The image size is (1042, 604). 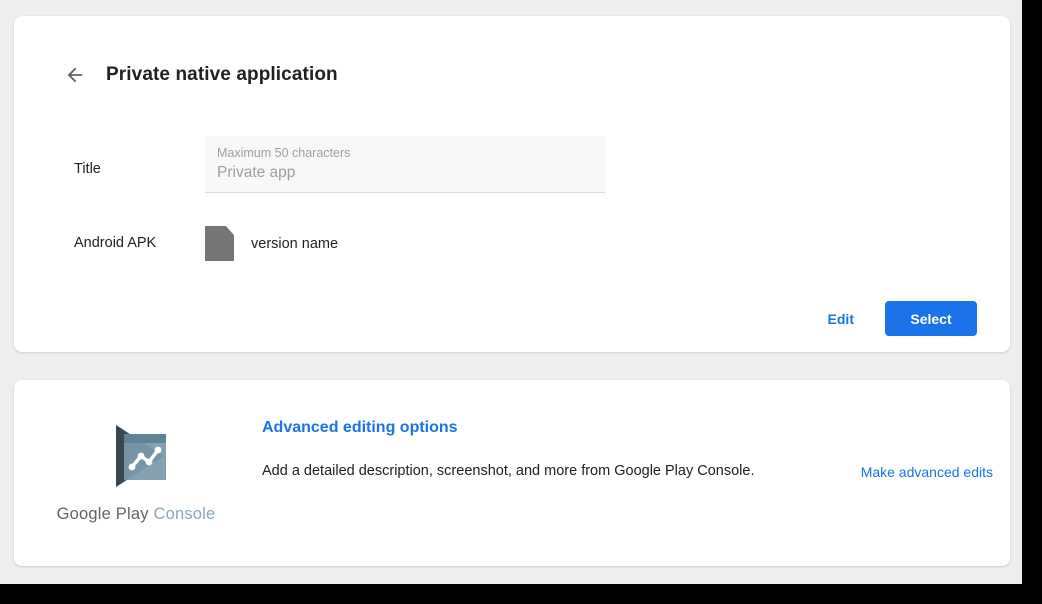 I want to click on title-input-value: Private app, so click(x=256, y=172).